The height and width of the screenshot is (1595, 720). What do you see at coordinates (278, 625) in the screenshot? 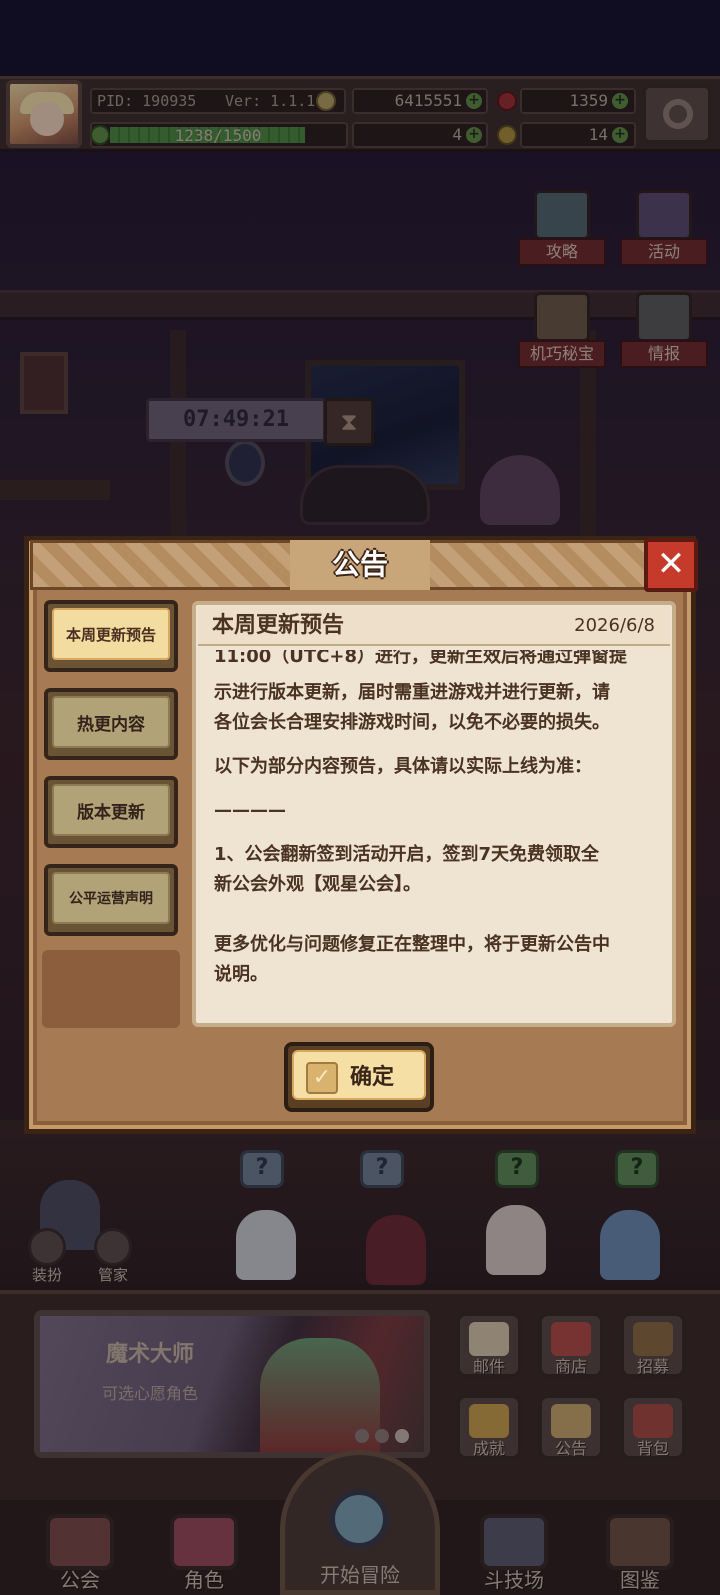
I see `content-title: 本周更新预告` at bounding box center [278, 625].